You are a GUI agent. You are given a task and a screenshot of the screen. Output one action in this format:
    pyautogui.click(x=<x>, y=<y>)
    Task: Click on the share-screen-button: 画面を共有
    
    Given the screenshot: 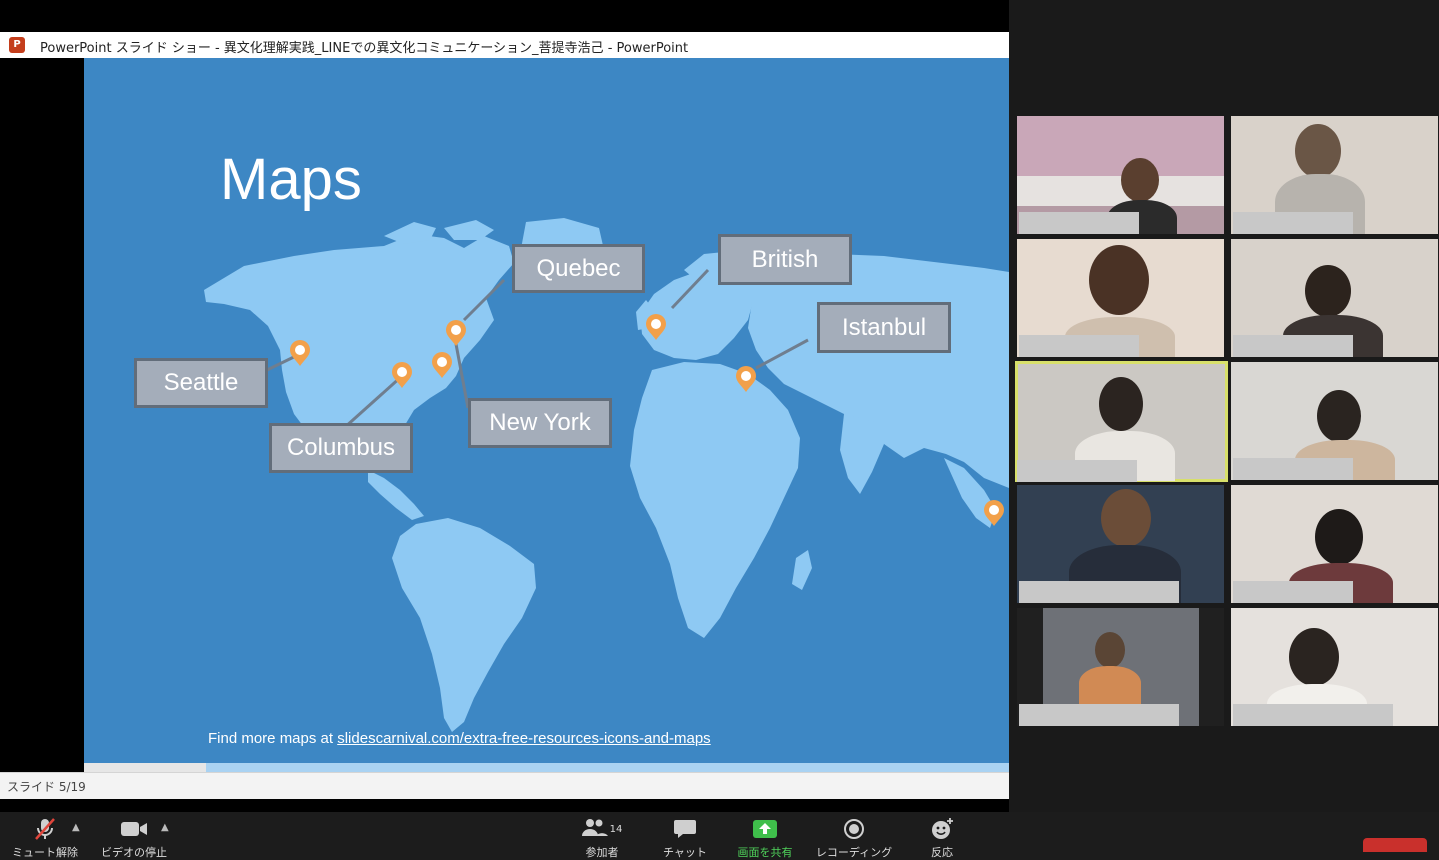 What is the action you would take?
    pyautogui.click(x=765, y=836)
    